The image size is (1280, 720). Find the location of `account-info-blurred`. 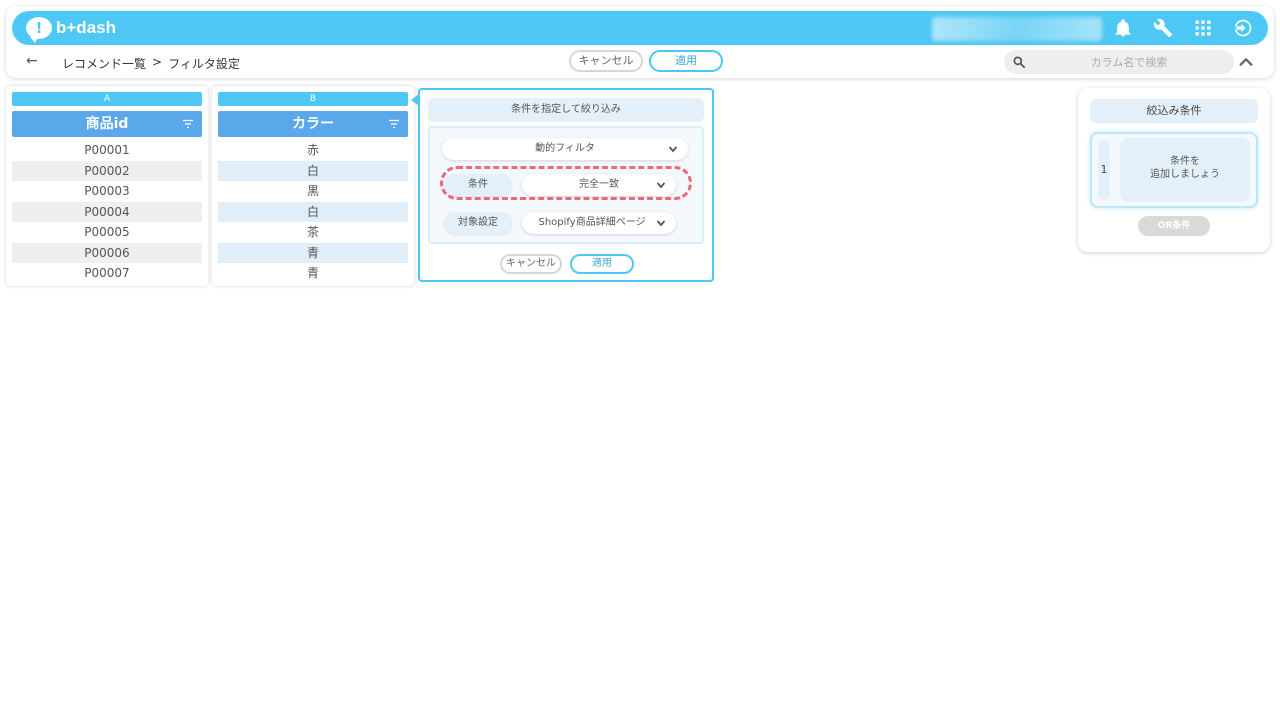

account-info-blurred is located at coordinates (1017, 29).